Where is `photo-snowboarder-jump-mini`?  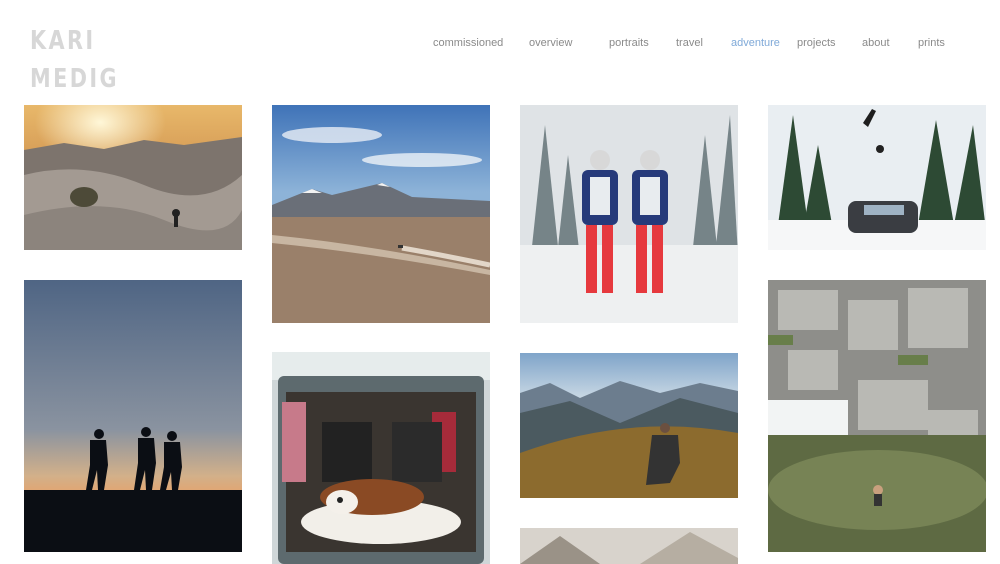
photo-snowboarder-jump-mini is located at coordinates (877, 177).